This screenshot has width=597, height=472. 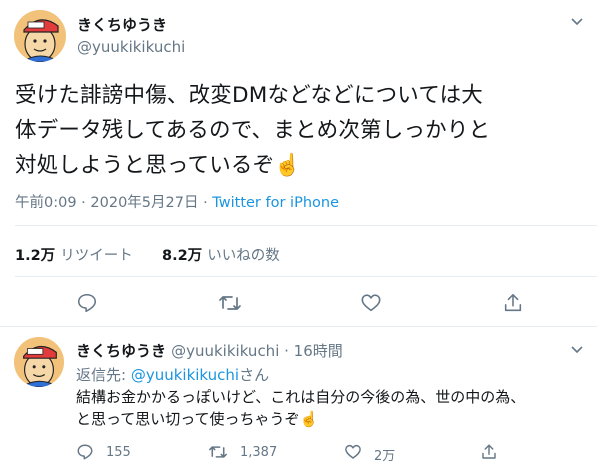 What do you see at coordinates (301, 397) in the screenshot?
I see `reply-text-line: 結構お金かかるっぽいけど、これは自分の今後の為、世の中の為、` at bounding box center [301, 397].